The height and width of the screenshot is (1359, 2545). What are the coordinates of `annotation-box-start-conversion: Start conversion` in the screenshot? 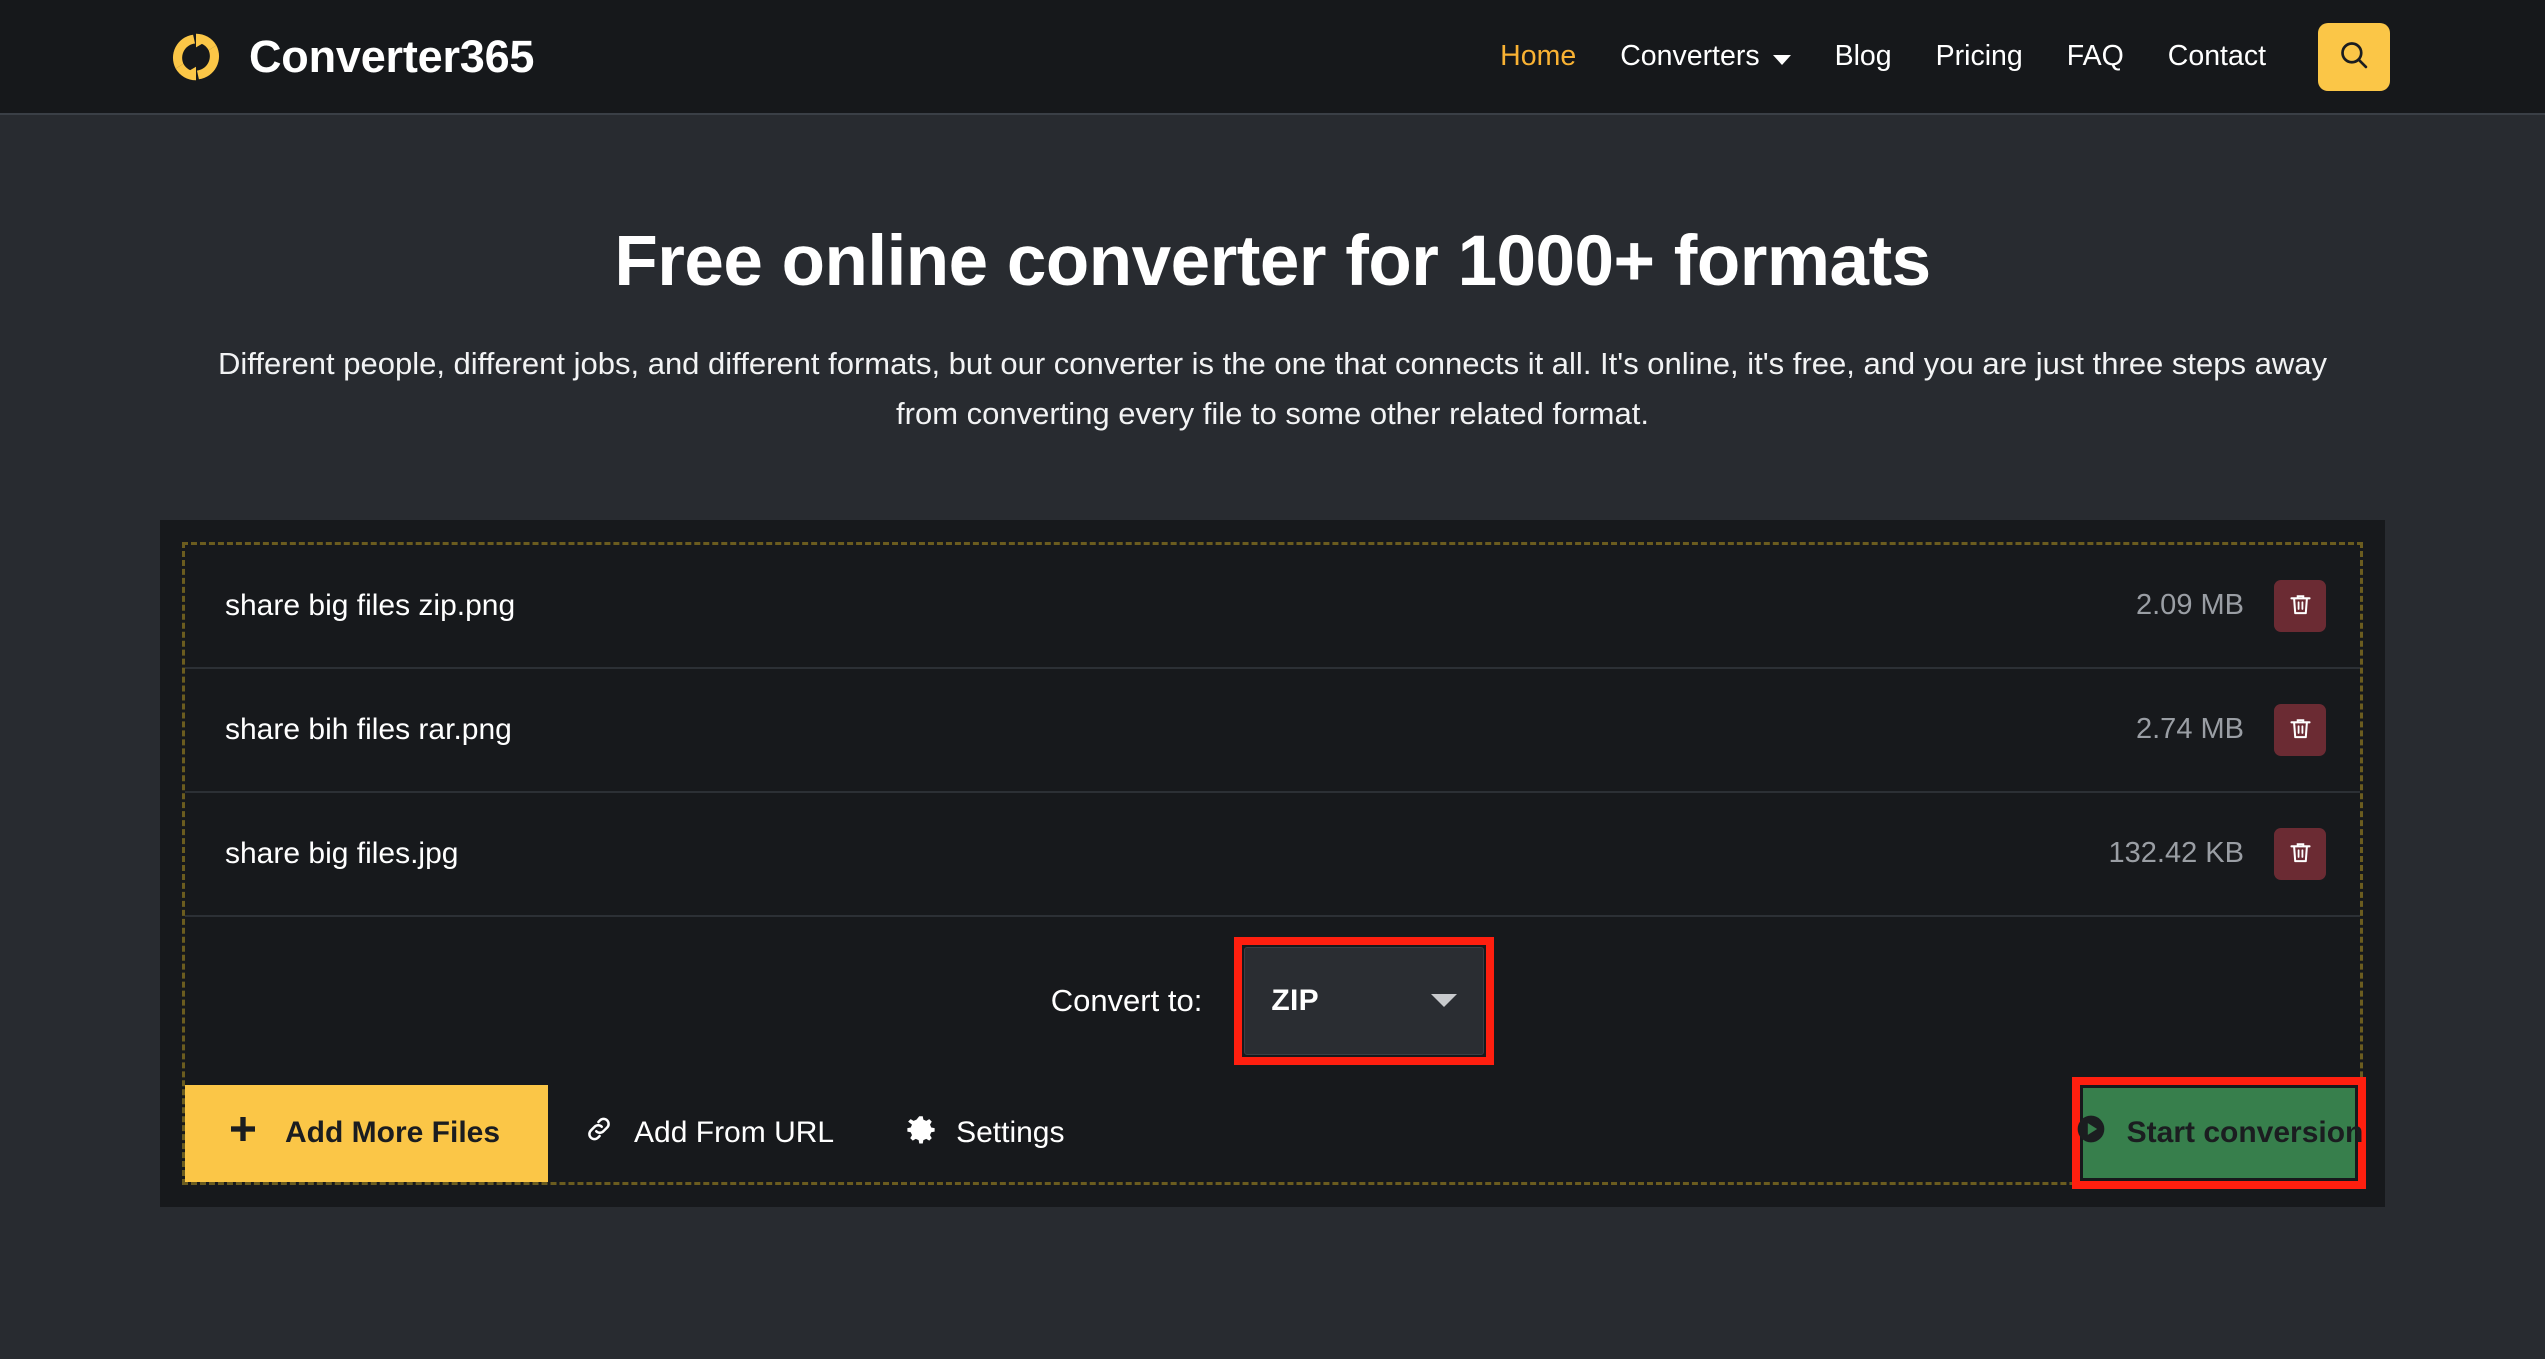 It's located at (2219, 1133).